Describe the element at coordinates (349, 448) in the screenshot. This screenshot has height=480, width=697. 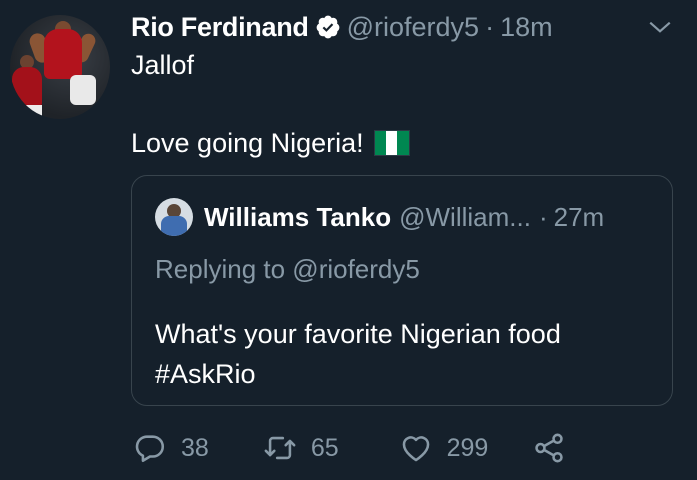
I see `tweet-actions: 38 65 299` at that location.